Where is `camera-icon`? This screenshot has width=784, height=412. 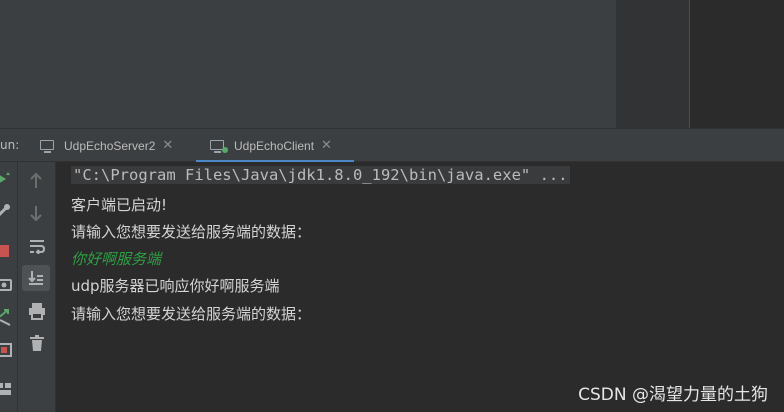 camera-icon is located at coordinates (6, 284).